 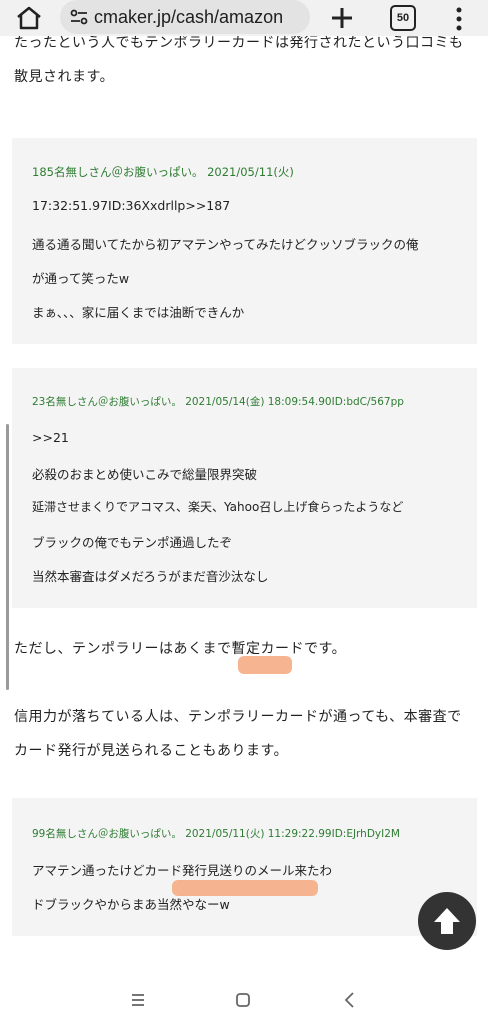 I want to click on text-line: 散見されます。, so click(x=64, y=77).